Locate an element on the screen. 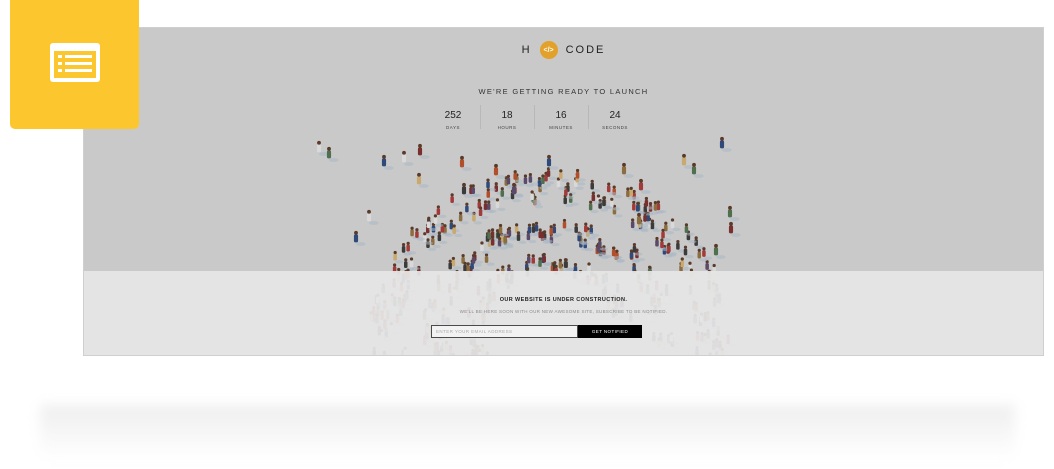  countdown-seconds: 24 SECONDS is located at coordinates (615, 117).